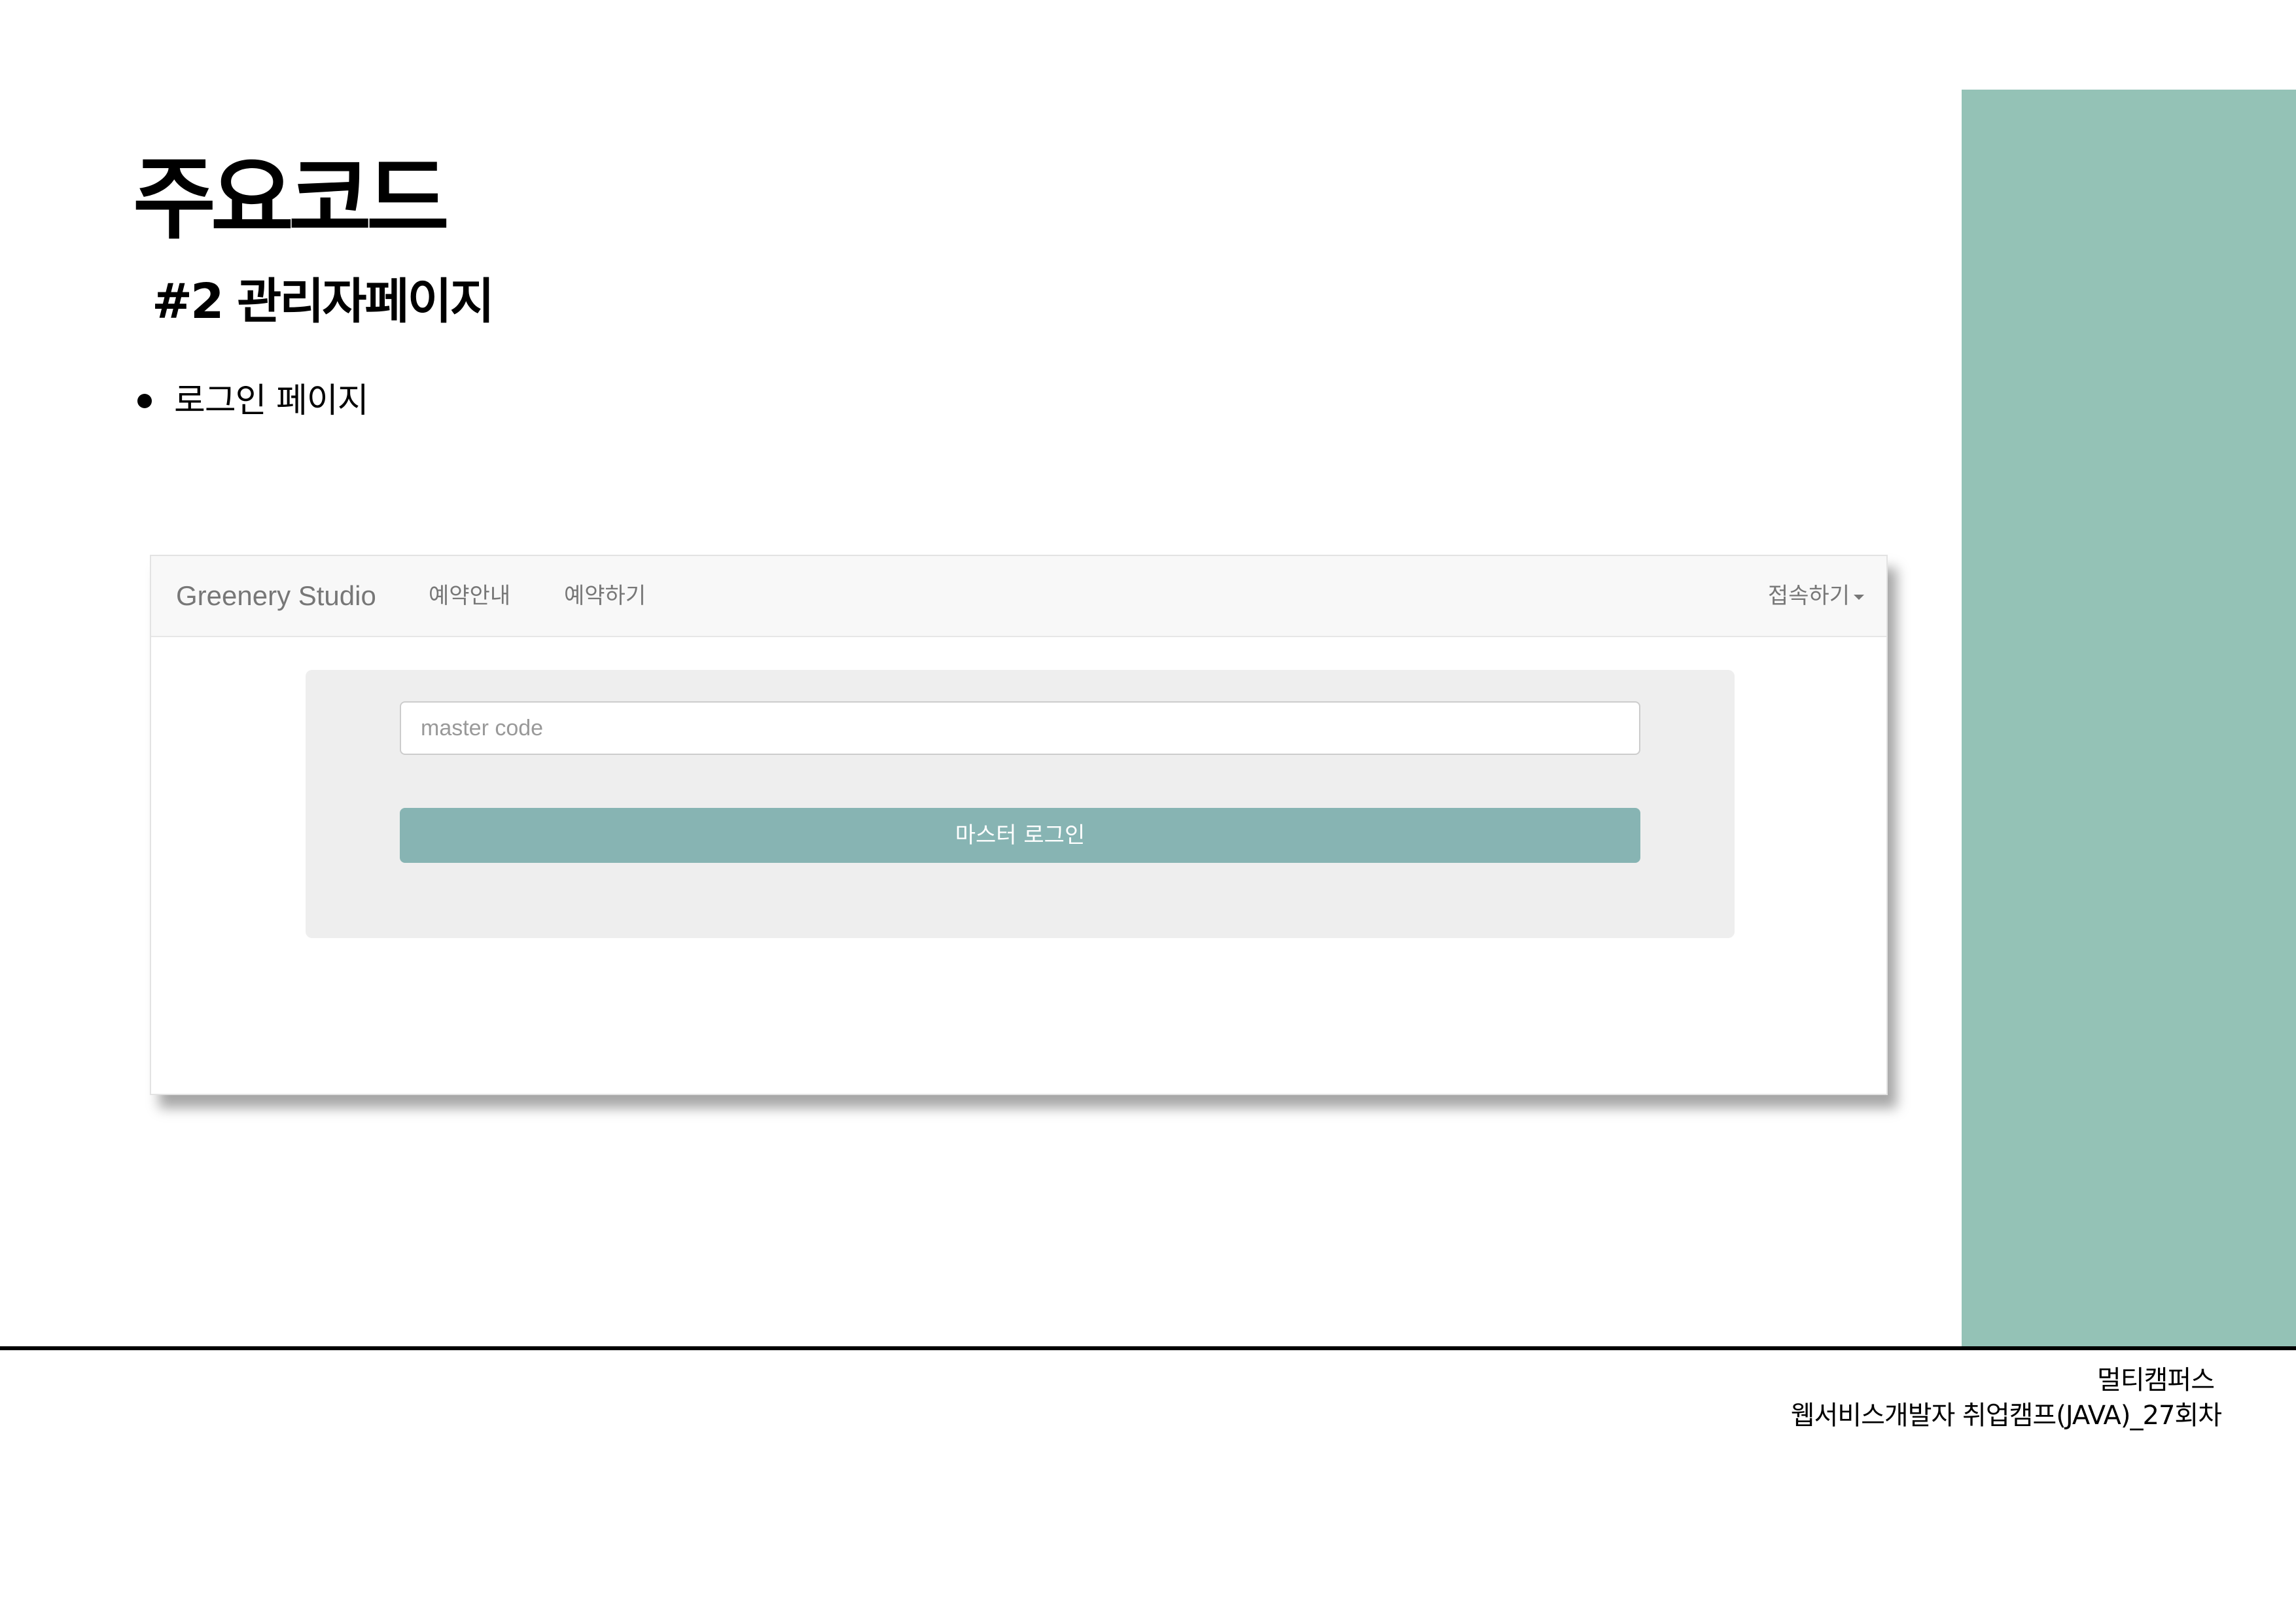  Describe the element at coordinates (1020, 836) in the screenshot. I see `master-login-button: 마스터 로그인` at that location.